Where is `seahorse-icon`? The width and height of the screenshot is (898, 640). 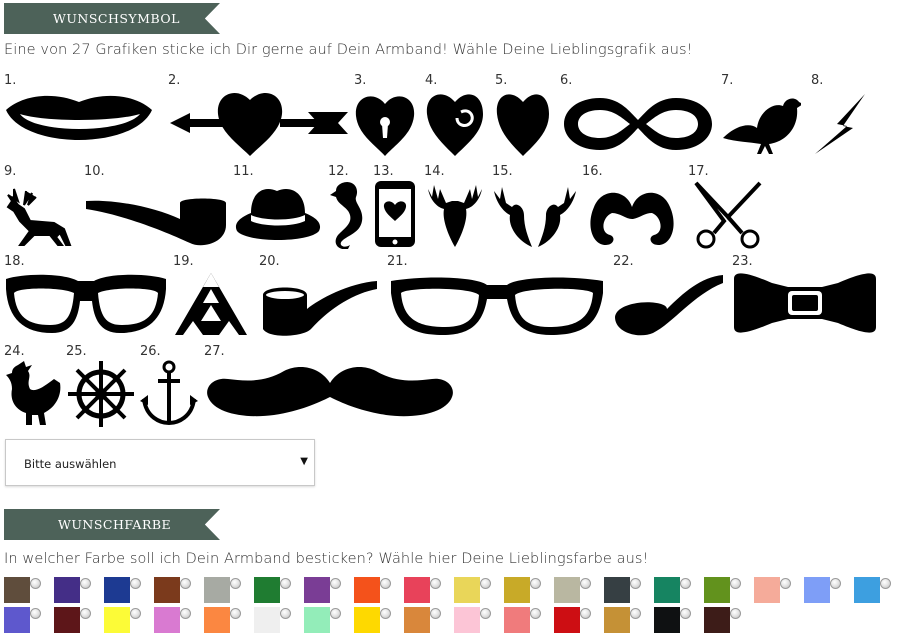 seahorse-icon is located at coordinates (346, 215).